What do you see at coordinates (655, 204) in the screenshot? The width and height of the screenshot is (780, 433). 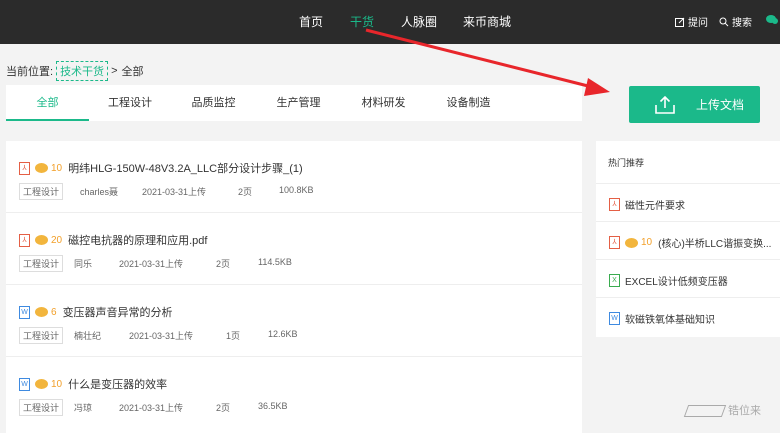 I see `recommend-title: 磁性元件要求` at bounding box center [655, 204].